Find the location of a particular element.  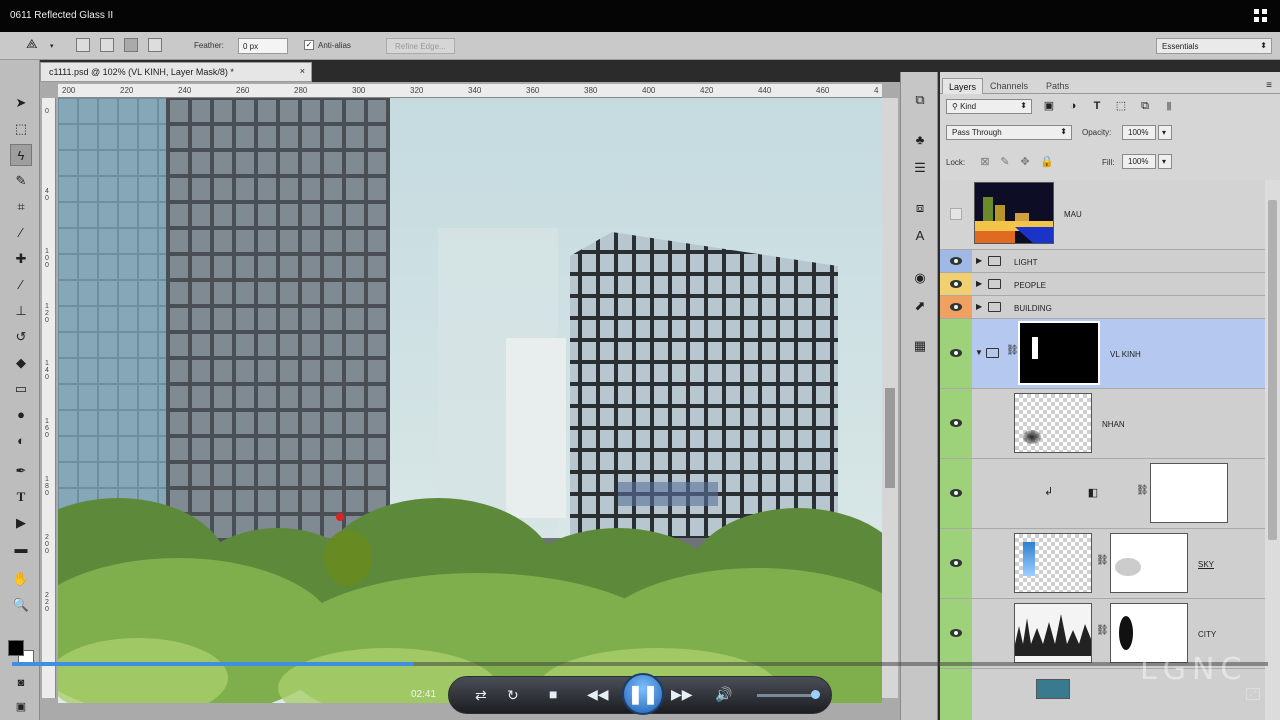

panel-menu-icon: ≡ is located at coordinates (1269, 85).